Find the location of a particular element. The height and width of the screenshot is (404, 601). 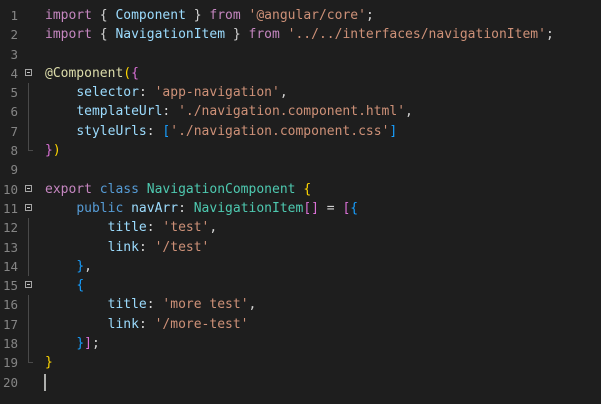

code-token: ) is located at coordinates (56, 151).